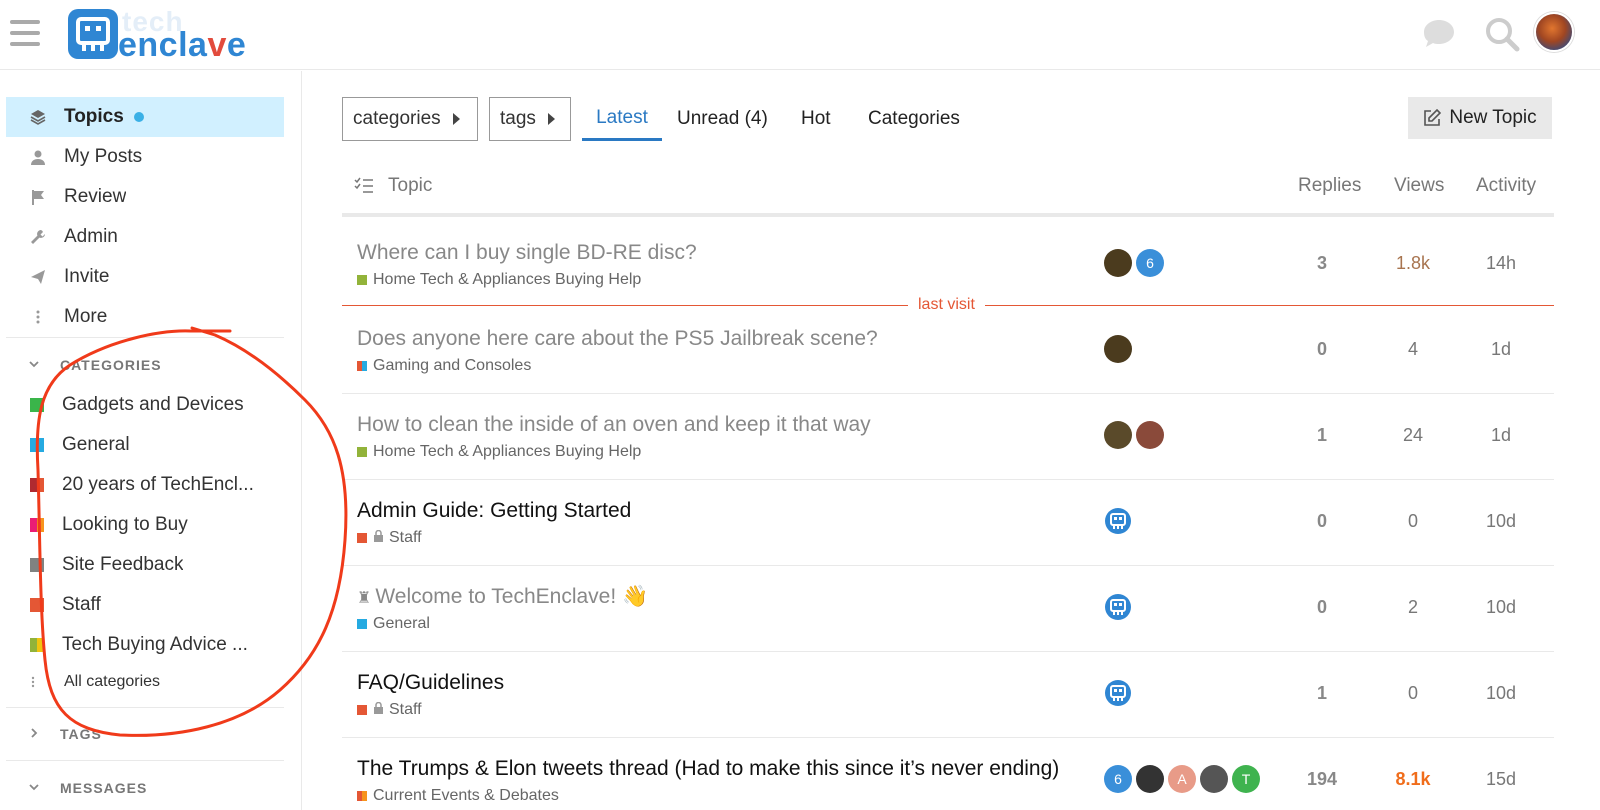 The width and height of the screenshot is (1600, 810). Describe the element at coordinates (458, 796) in the screenshot. I see `topic-category-link: Current Events & Debates` at that location.